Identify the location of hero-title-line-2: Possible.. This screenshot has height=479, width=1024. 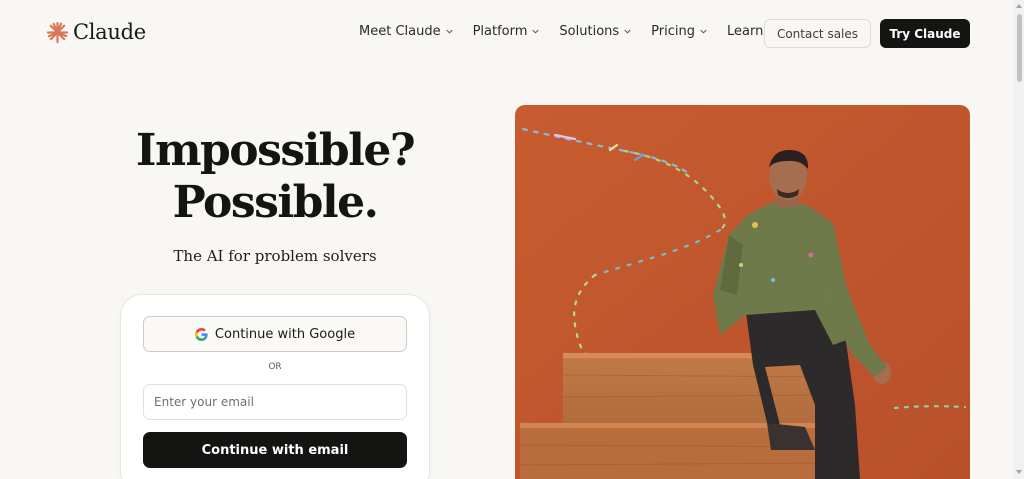
(275, 202).